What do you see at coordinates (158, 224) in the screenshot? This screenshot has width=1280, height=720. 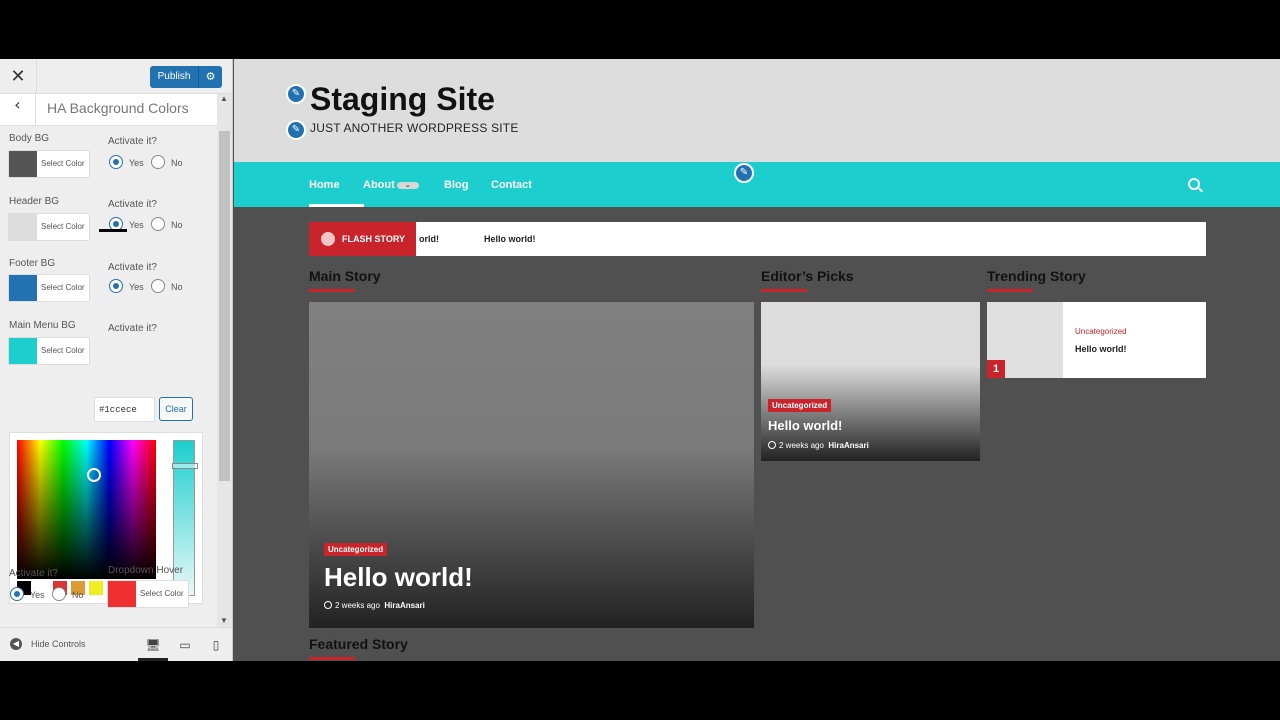 I see `header-bg-no-radio` at bounding box center [158, 224].